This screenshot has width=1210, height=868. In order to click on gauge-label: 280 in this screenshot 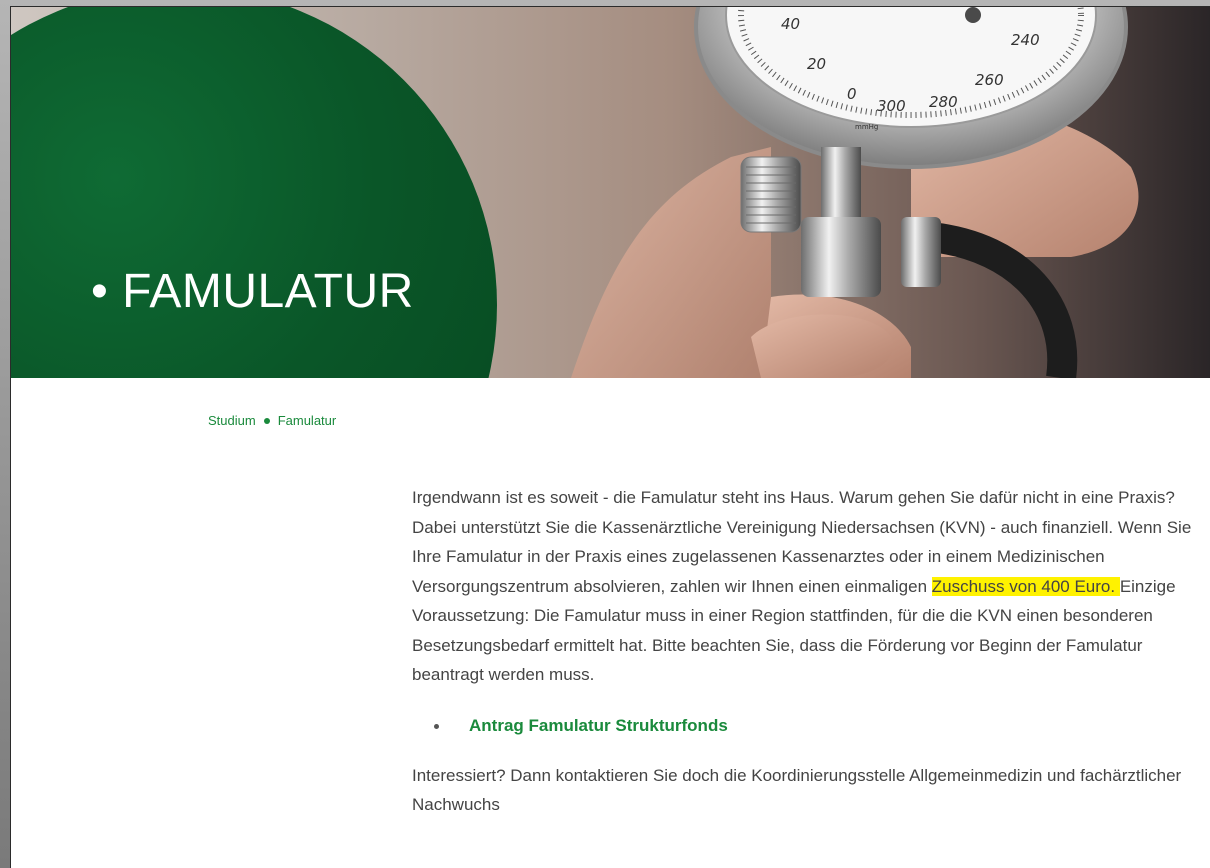, I will do `click(943, 102)`.